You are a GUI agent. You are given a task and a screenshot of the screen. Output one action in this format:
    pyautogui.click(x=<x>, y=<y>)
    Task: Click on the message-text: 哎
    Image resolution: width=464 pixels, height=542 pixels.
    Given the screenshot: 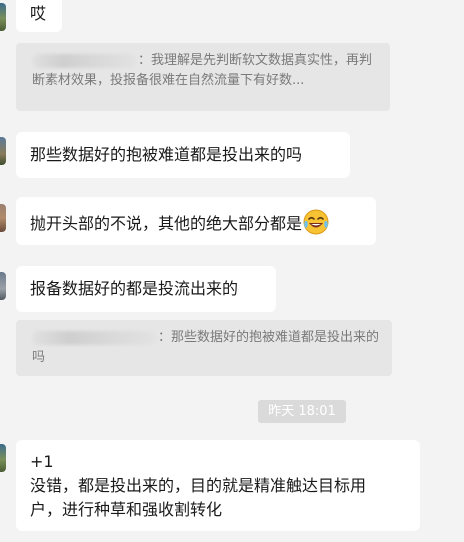 What is the action you would take?
    pyautogui.click(x=38, y=13)
    